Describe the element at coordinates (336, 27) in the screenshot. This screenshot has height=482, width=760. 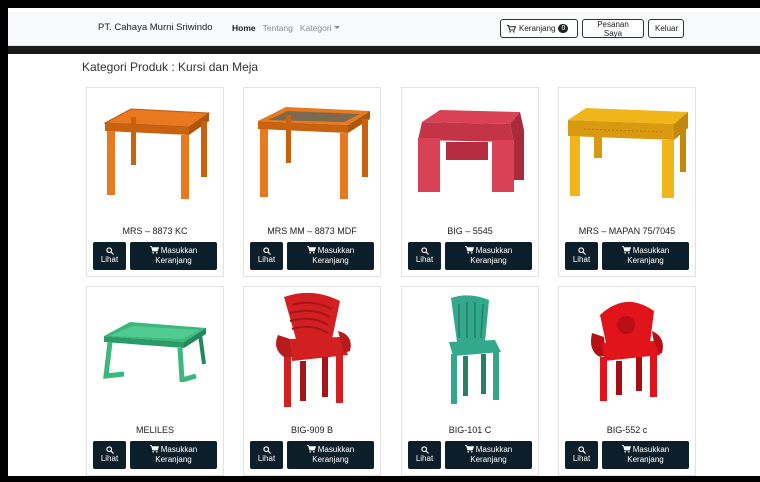
I see `chevron-down-icon` at that location.